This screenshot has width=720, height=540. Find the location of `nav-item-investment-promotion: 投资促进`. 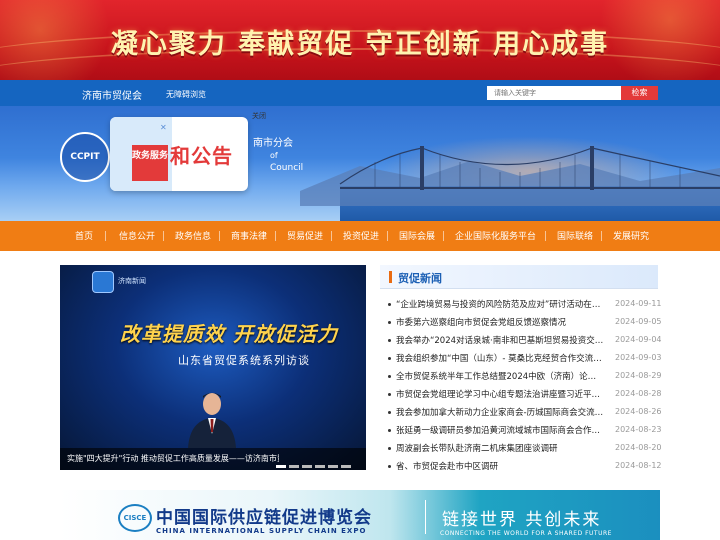

nav-item-investment-promotion: 投资促进 is located at coordinates (361, 235).